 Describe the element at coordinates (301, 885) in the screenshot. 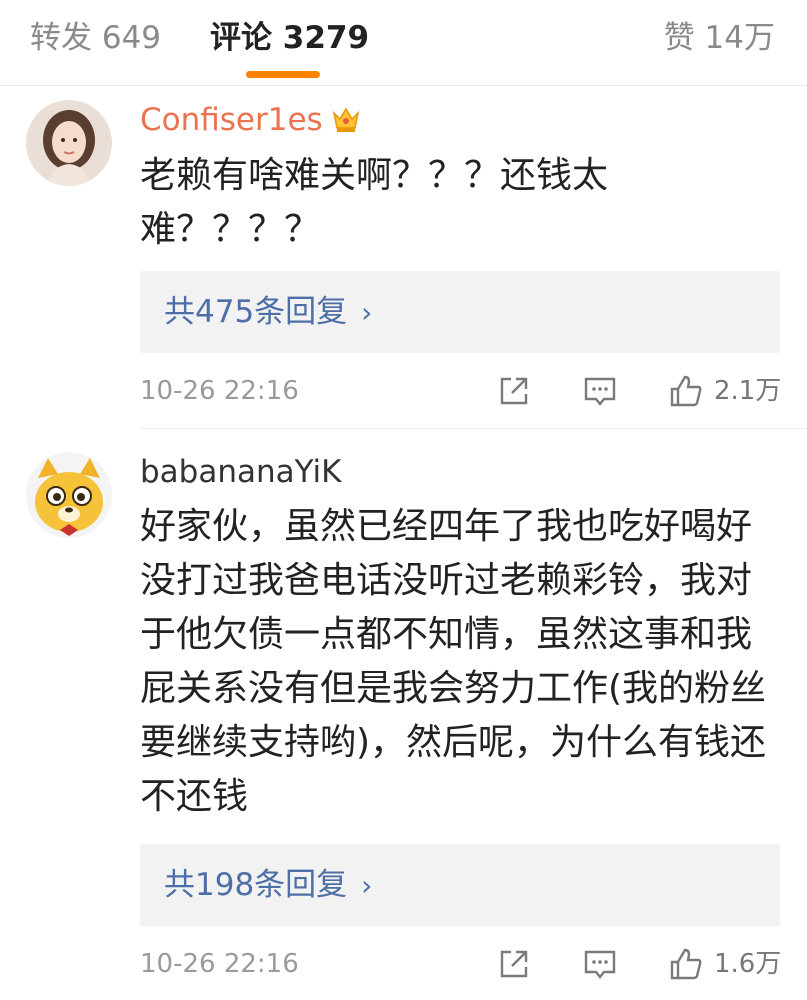

I see `replies-suffix: 条回复` at that location.